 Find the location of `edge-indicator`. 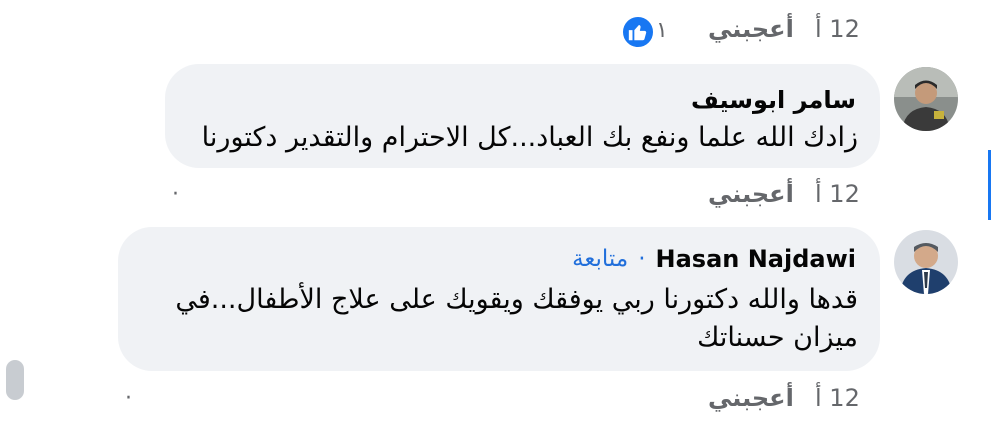

edge-indicator is located at coordinates (989, 185).